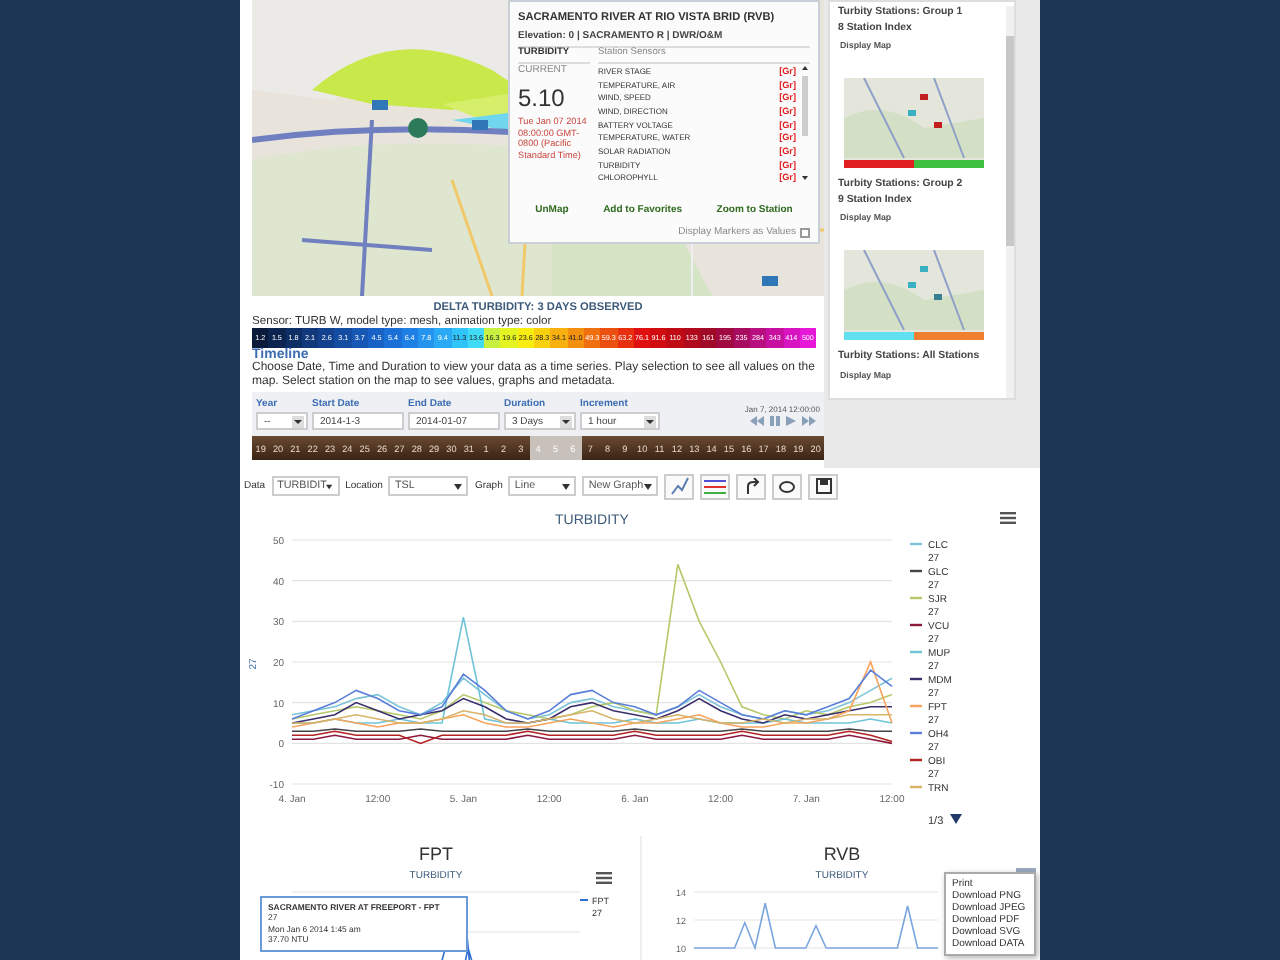  Describe the element at coordinates (679, 486) in the screenshot. I see `chart-icon` at that location.